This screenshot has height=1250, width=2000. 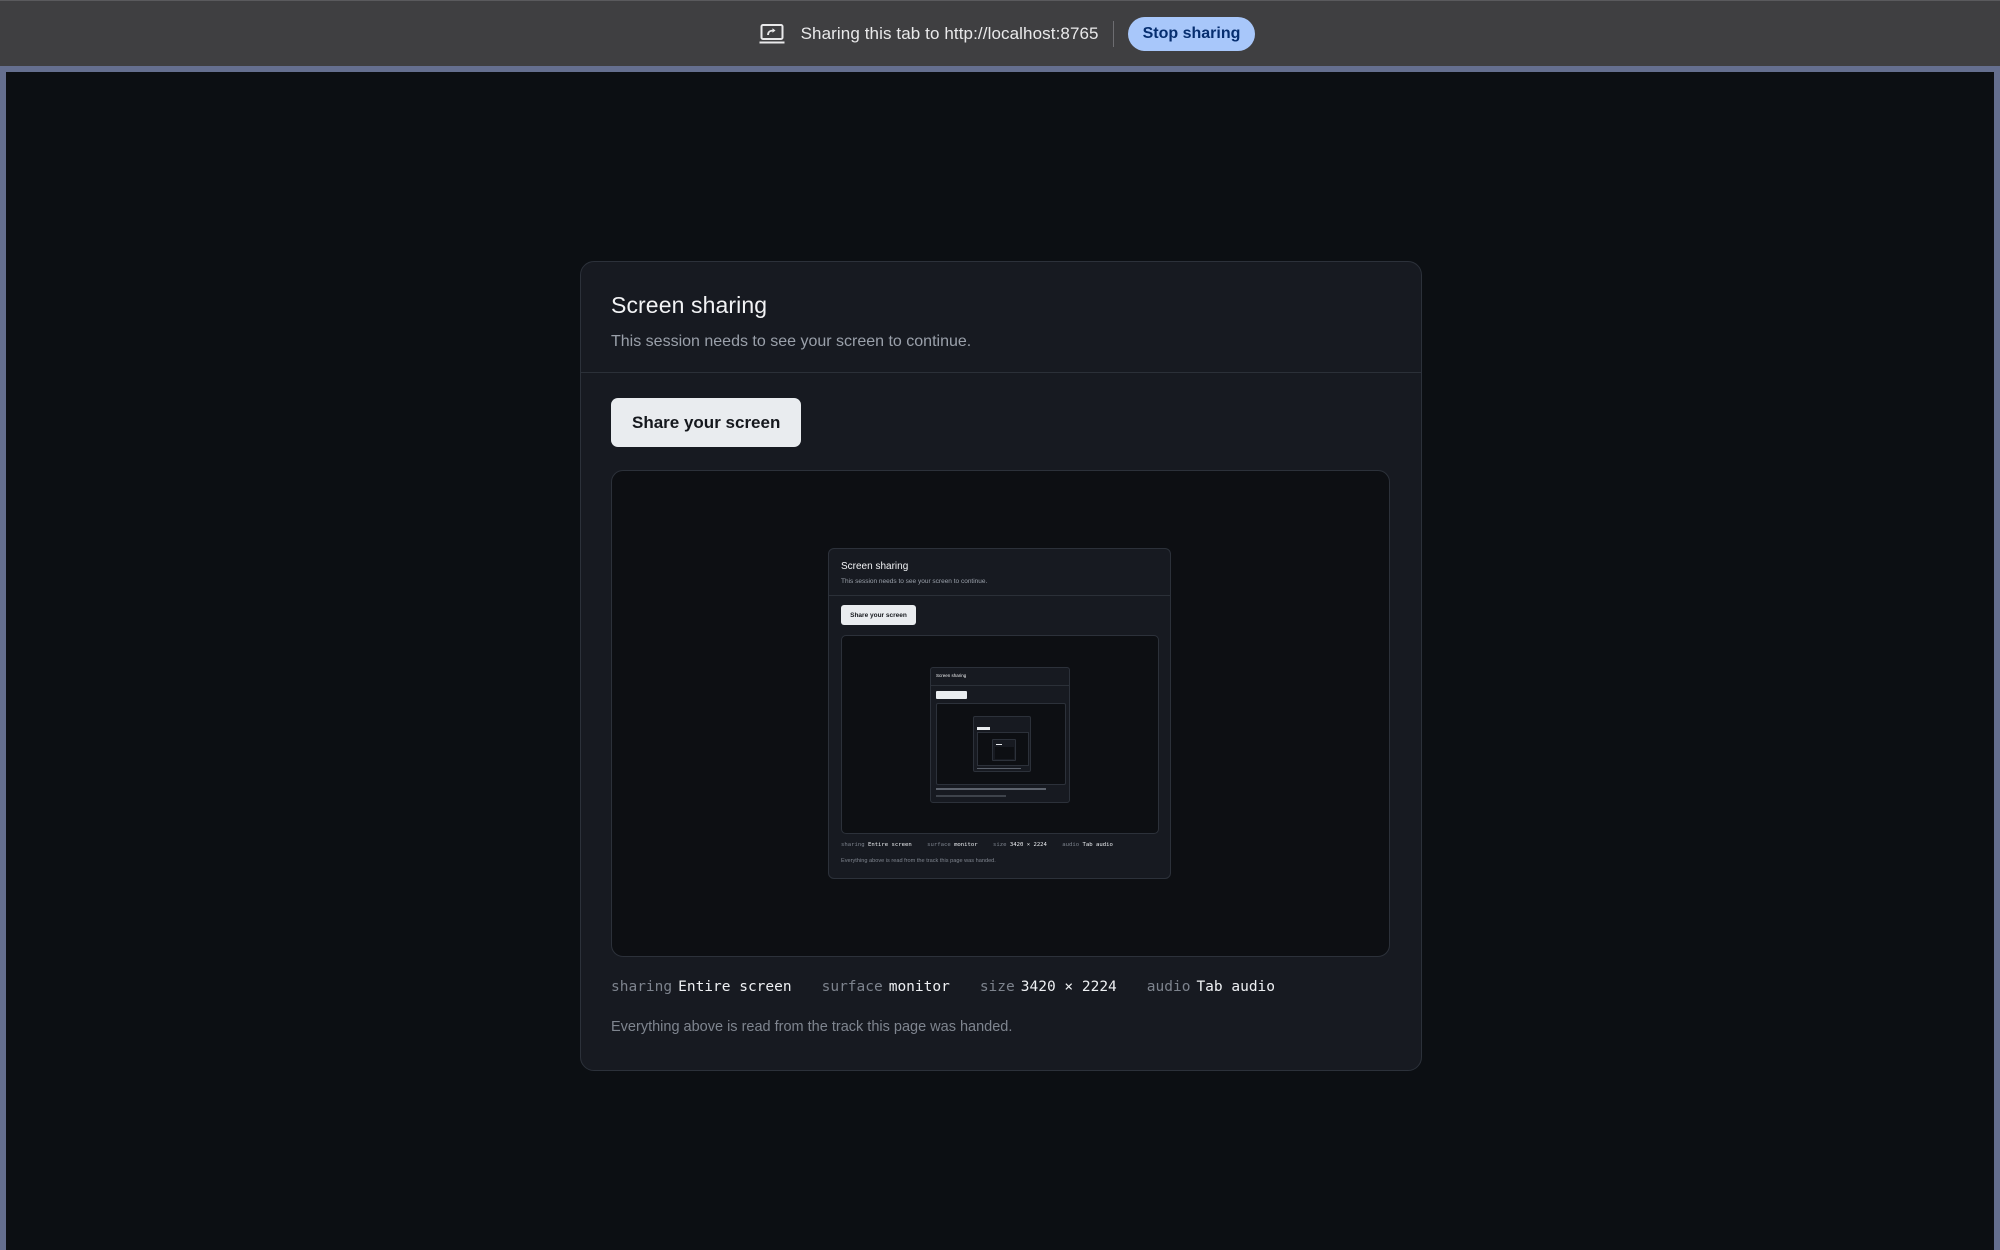 What do you see at coordinates (1113, 33) in the screenshot?
I see `infobar-divider` at bounding box center [1113, 33].